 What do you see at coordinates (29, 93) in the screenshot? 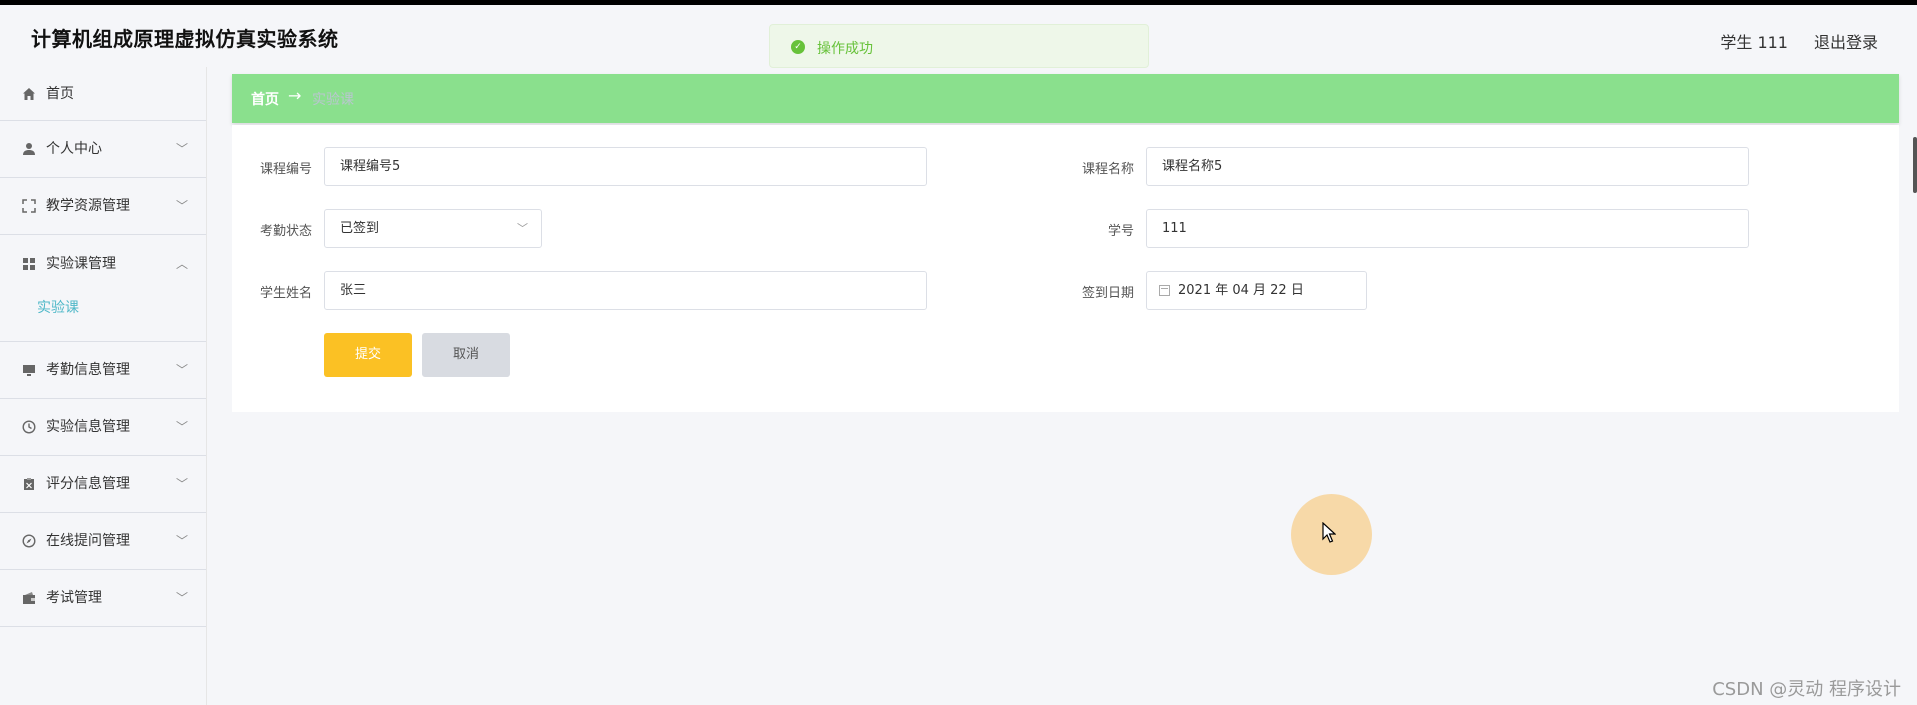
I see `home-icon` at bounding box center [29, 93].